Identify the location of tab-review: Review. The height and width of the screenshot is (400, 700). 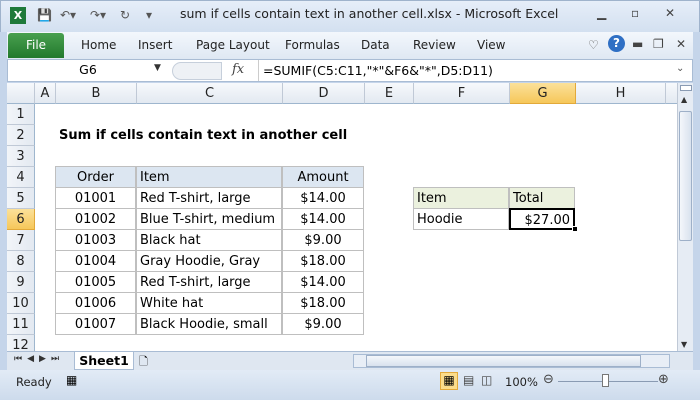
(434, 45).